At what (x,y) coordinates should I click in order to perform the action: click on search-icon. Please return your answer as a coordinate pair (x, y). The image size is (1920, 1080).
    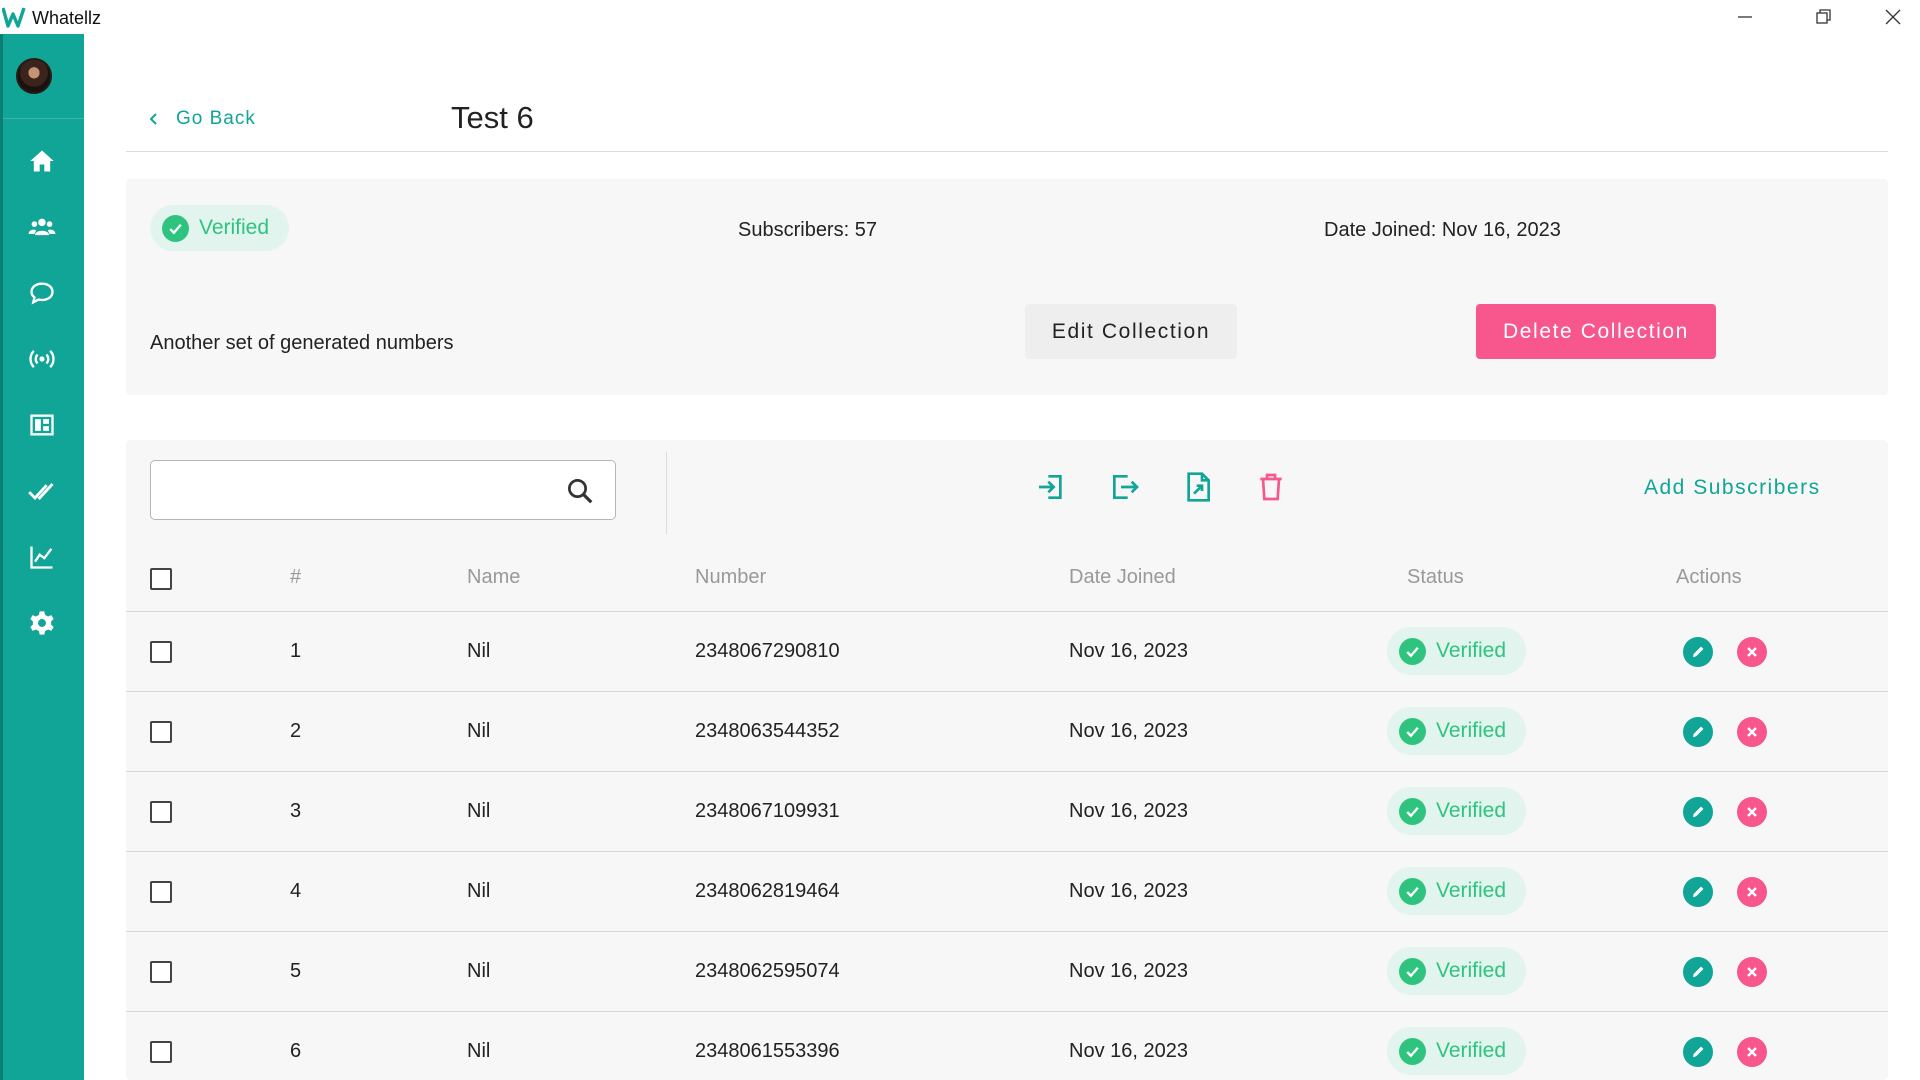
    Looking at the image, I should click on (580, 491).